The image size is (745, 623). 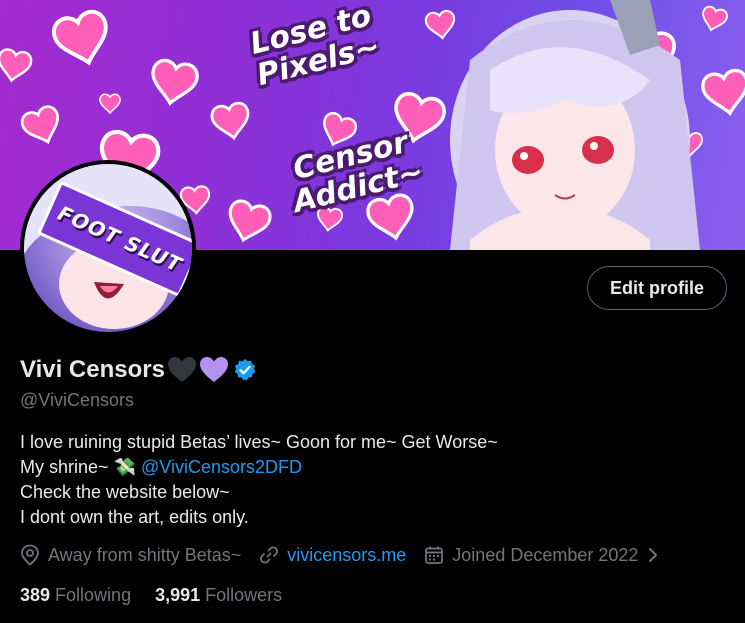 I want to click on bio-line: My shrine~ 💸 @ViviCensors2DFD, so click(x=259, y=467).